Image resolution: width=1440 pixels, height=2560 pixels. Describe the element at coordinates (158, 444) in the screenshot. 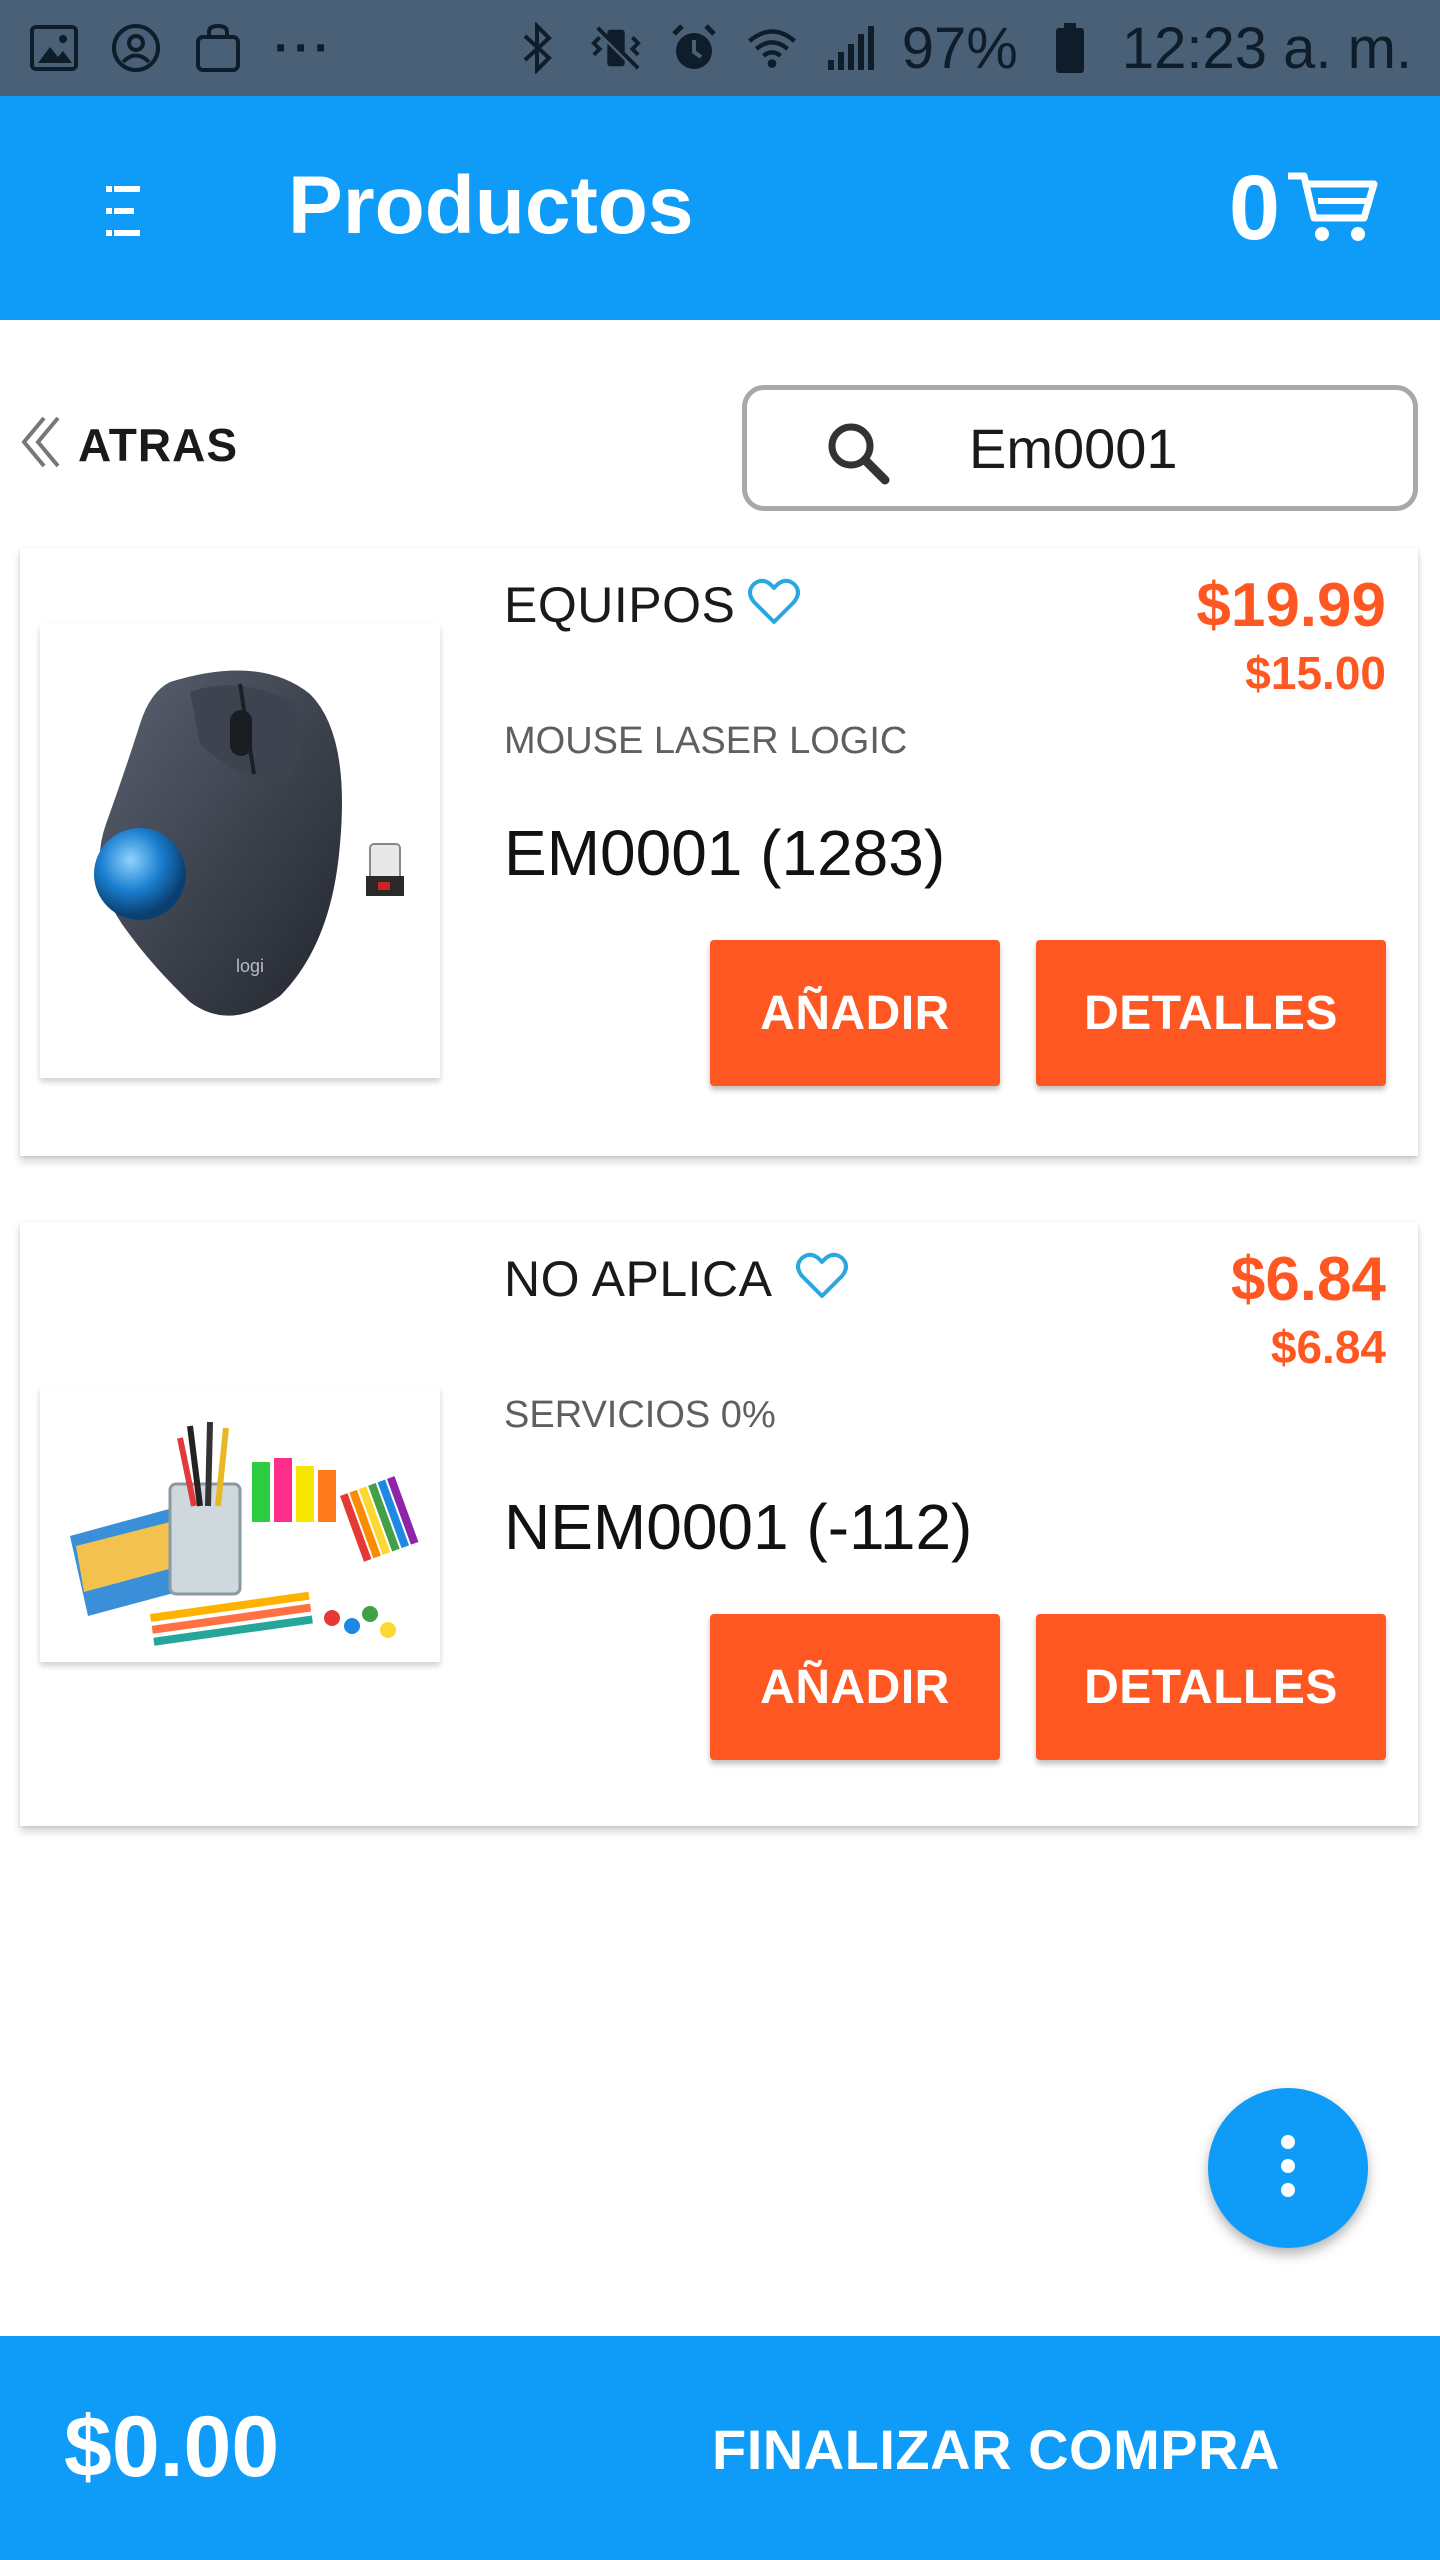

I see `back-label: ATRAS` at that location.